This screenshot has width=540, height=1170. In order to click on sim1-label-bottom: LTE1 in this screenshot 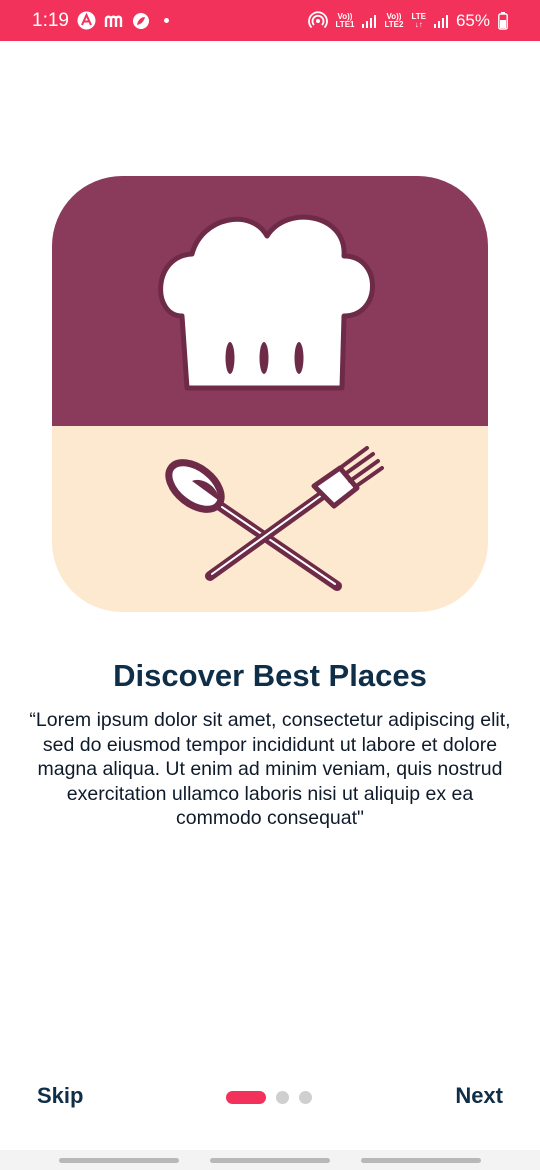, I will do `click(345, 24)`.